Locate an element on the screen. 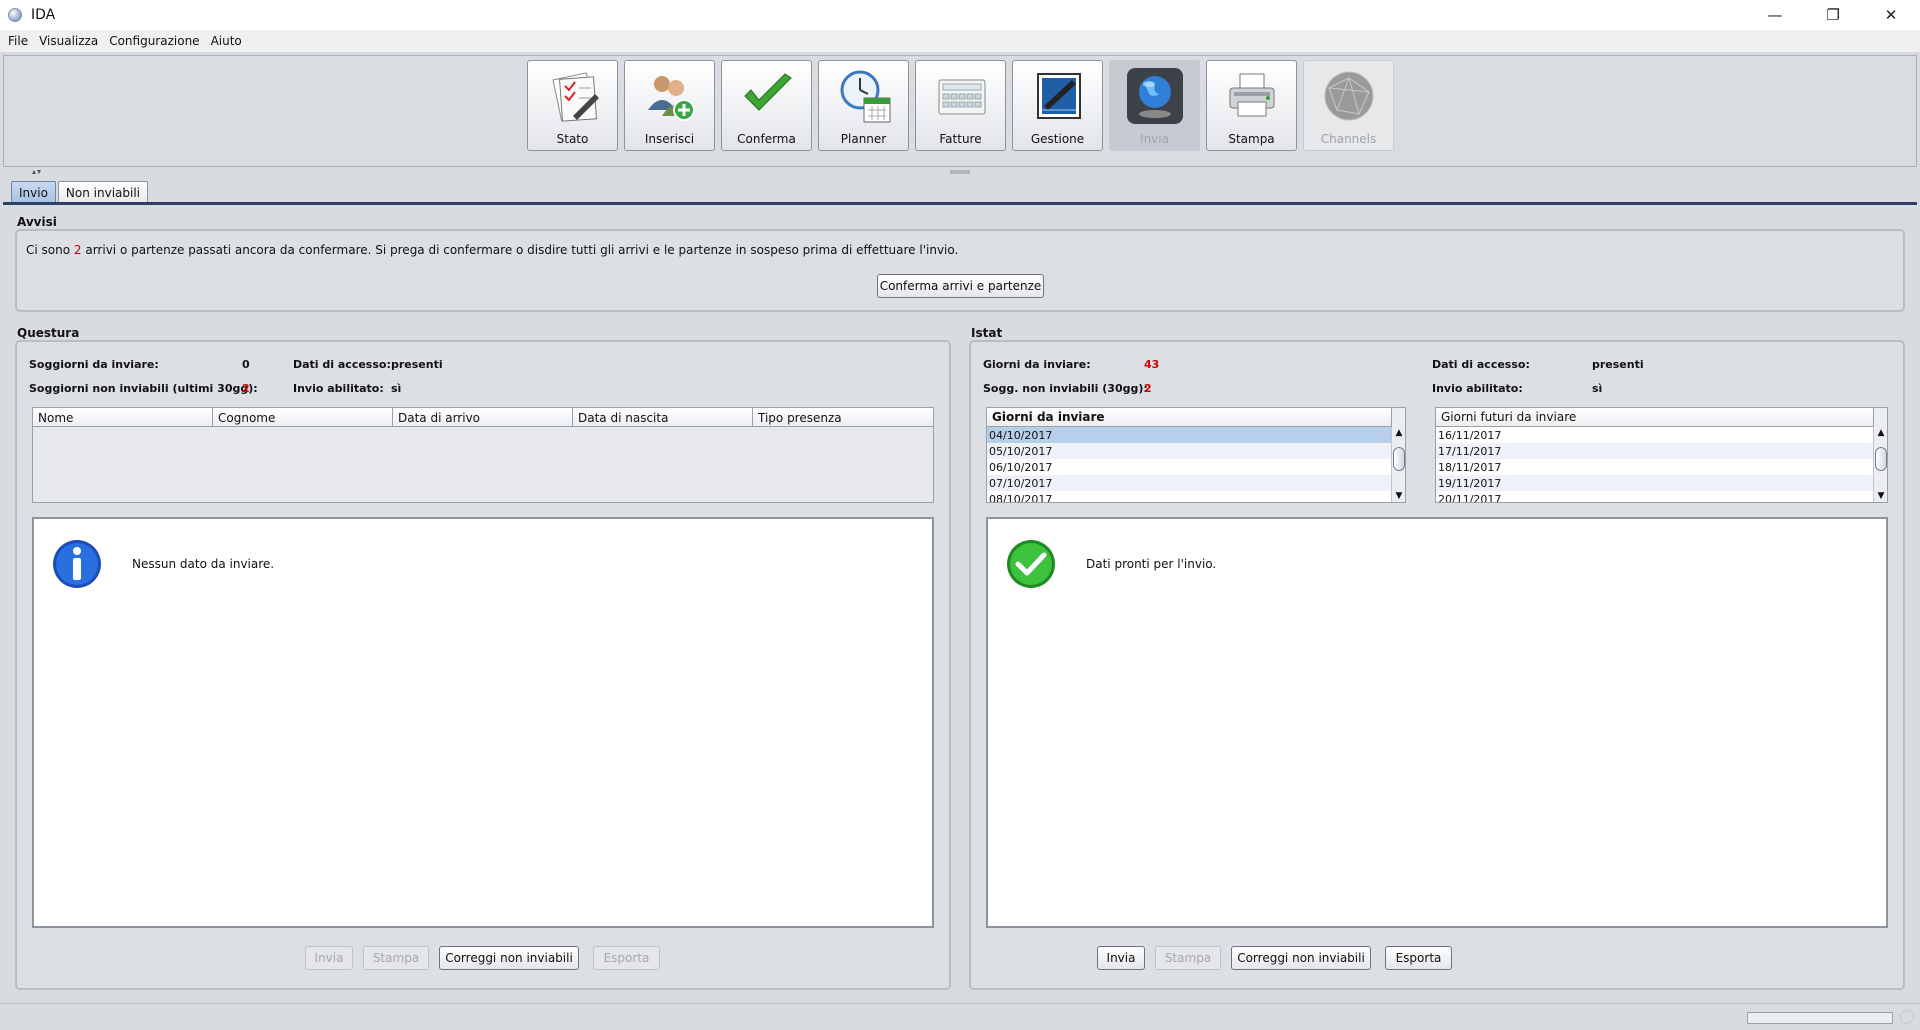 This screenshot has height=1030, width=1920. list-item: 20/11/2017 is located at coordinates (1661, 497).